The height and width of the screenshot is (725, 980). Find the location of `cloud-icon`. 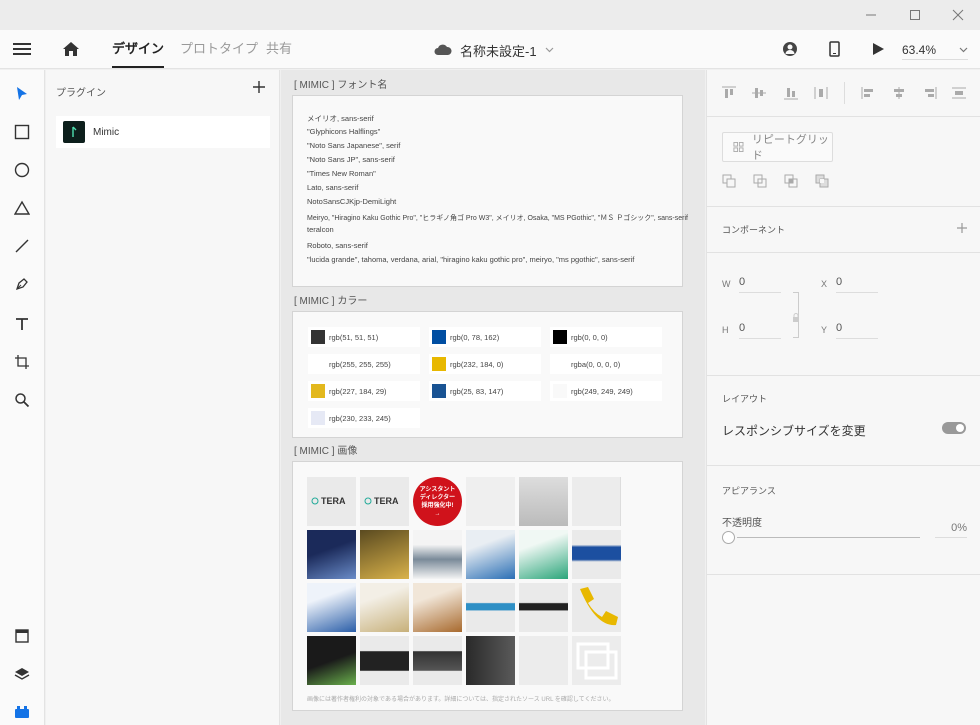

cloud-icon is located at coordinates (443, 49).